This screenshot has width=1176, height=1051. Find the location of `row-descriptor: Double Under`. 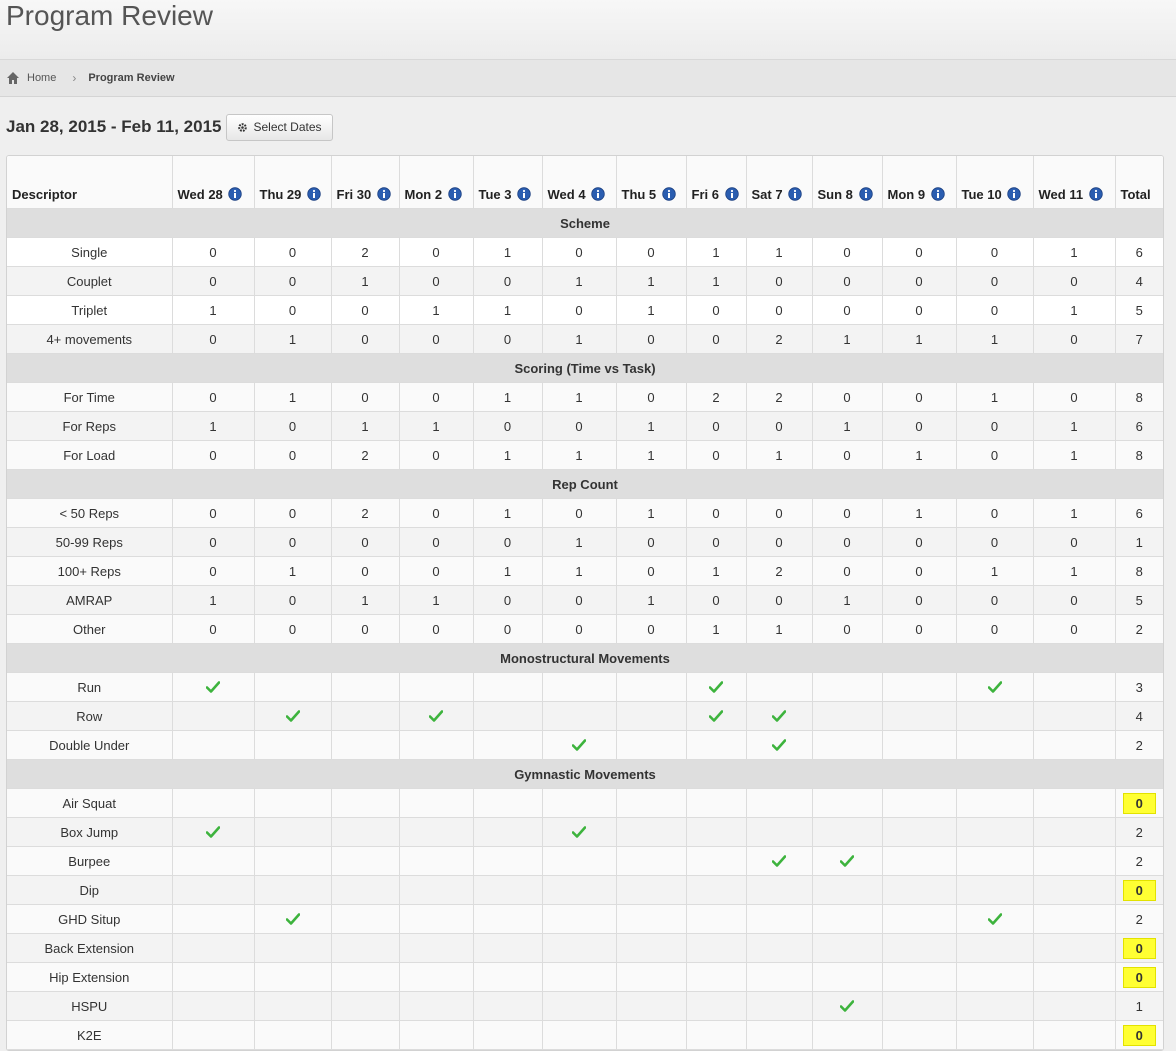

row-descriptor: Double Under is located at coordinates (90, 745).